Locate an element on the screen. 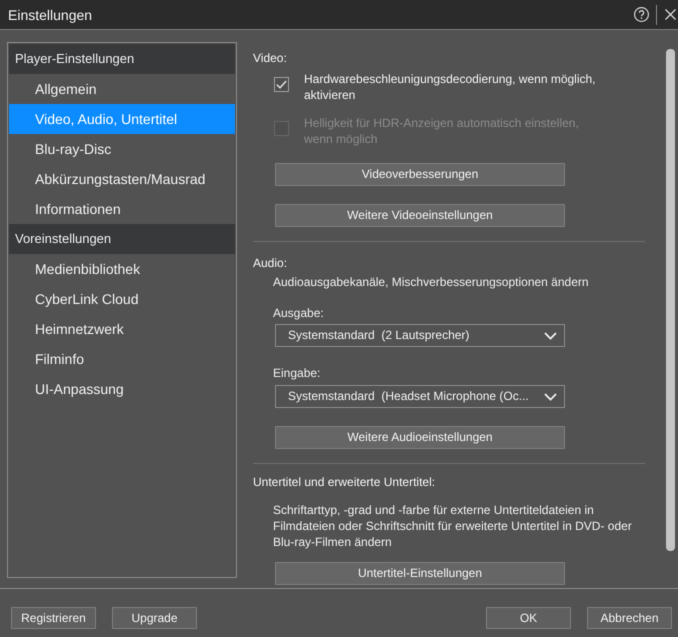 The width and height of the screenshot is (678, 637). section-title: Audio: is located at coordinates (270, 263).